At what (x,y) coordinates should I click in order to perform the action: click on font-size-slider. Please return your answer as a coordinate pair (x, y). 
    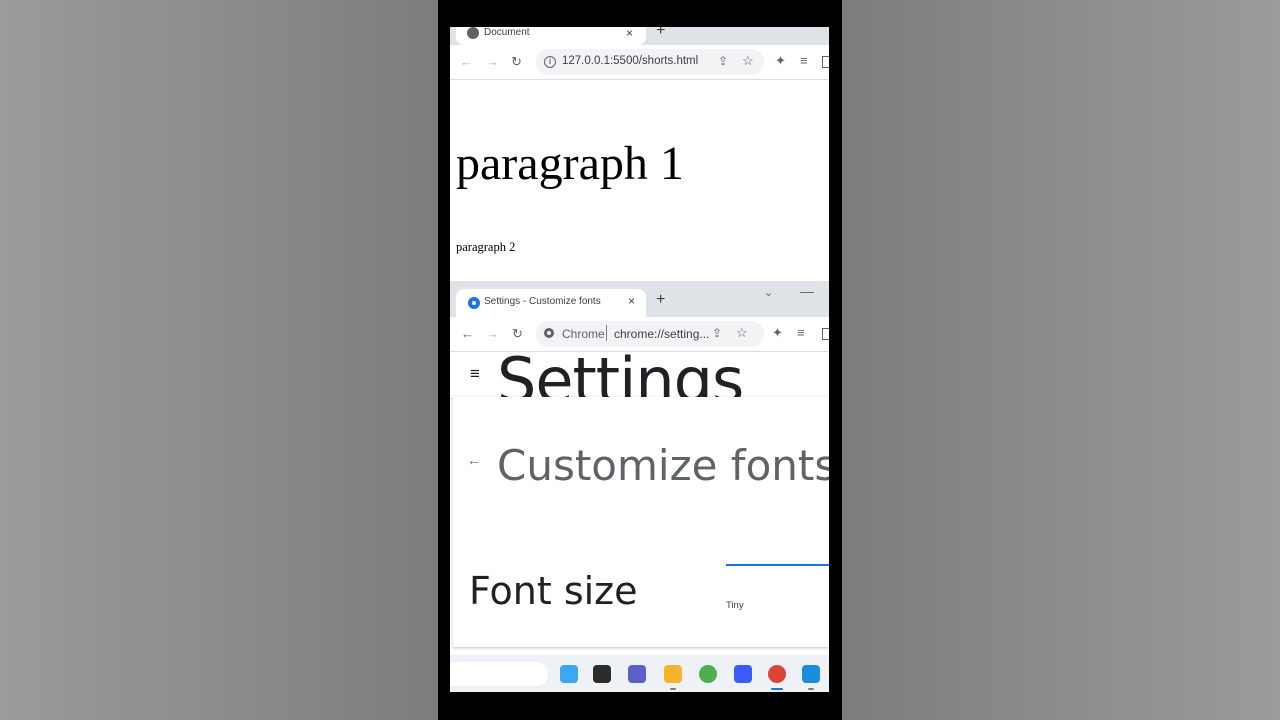
    Looking at the image, I should click on (777, 565).